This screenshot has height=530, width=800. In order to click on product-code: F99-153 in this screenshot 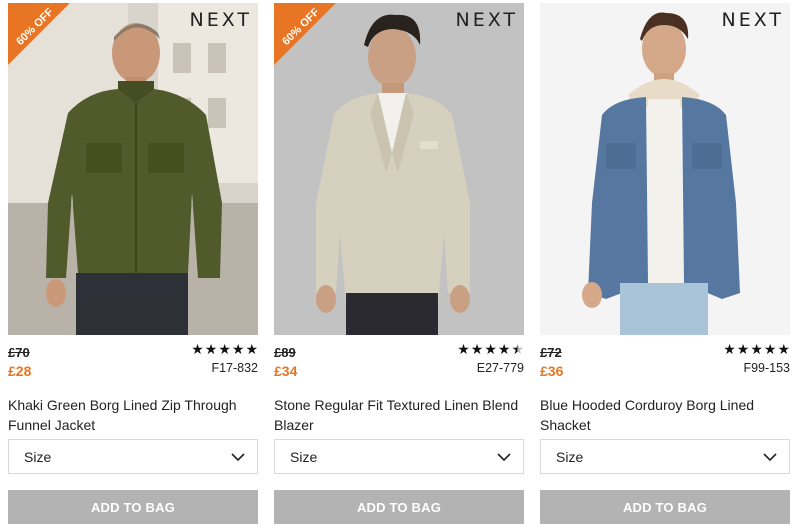, I will do `click(766, 368)`.